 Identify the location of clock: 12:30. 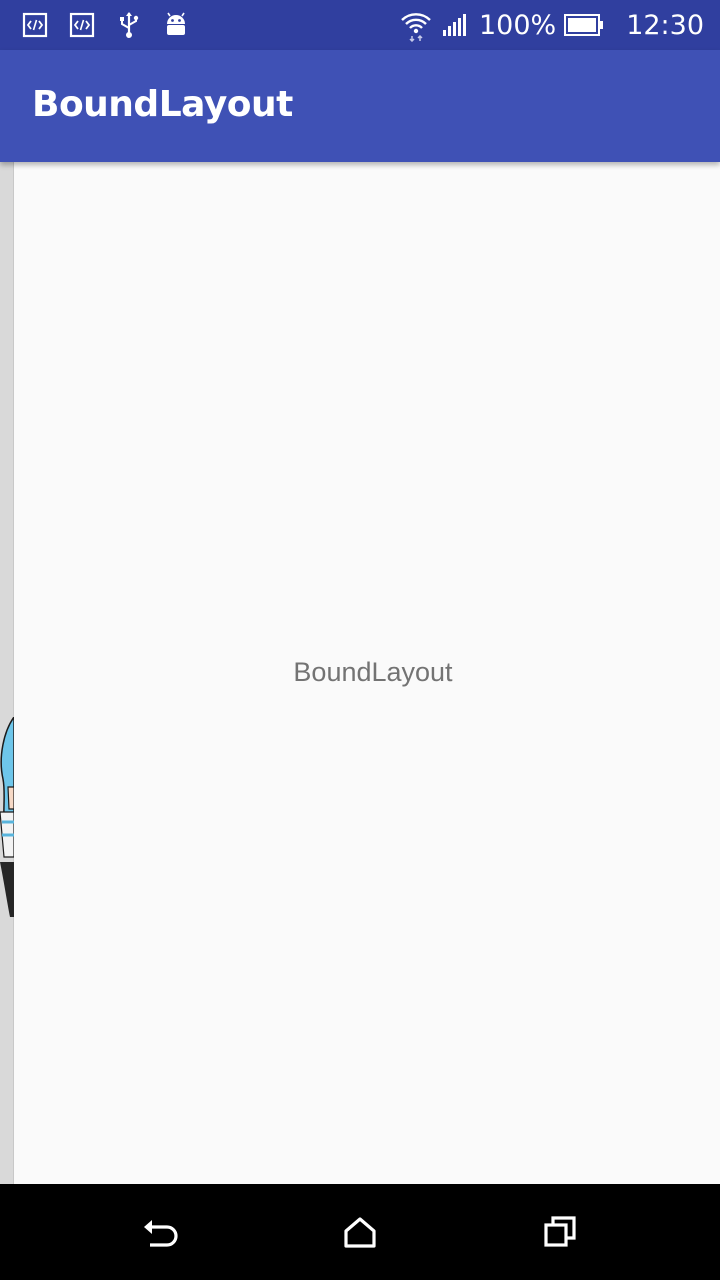
(665, 25).